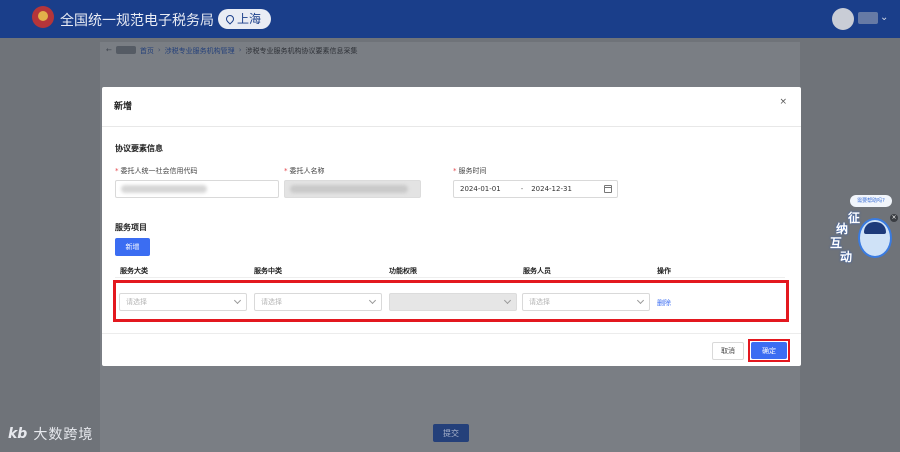 The image size is (900, 452). I want to click on row-highlight-box, so click(451, 301).